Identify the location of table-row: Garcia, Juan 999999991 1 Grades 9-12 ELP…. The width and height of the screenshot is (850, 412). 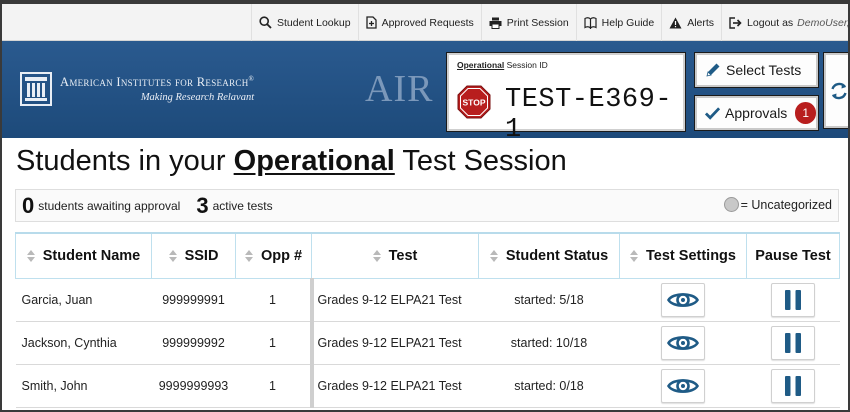
(427, 300).